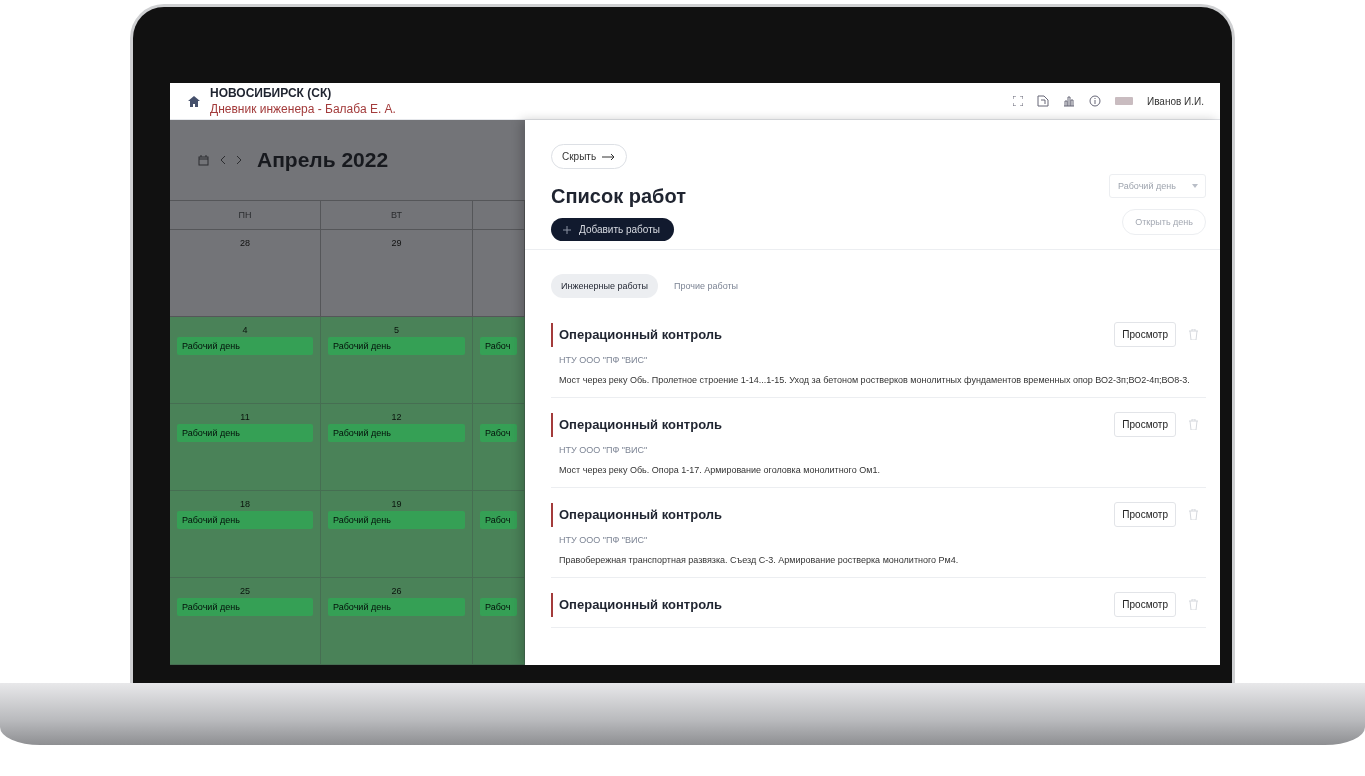 The width and height of the screenshot is (1365, 776). What do you see at coordinates (396, 592) in the screenshot?
I see `day-number: 26` at bounding box center [396, 592].